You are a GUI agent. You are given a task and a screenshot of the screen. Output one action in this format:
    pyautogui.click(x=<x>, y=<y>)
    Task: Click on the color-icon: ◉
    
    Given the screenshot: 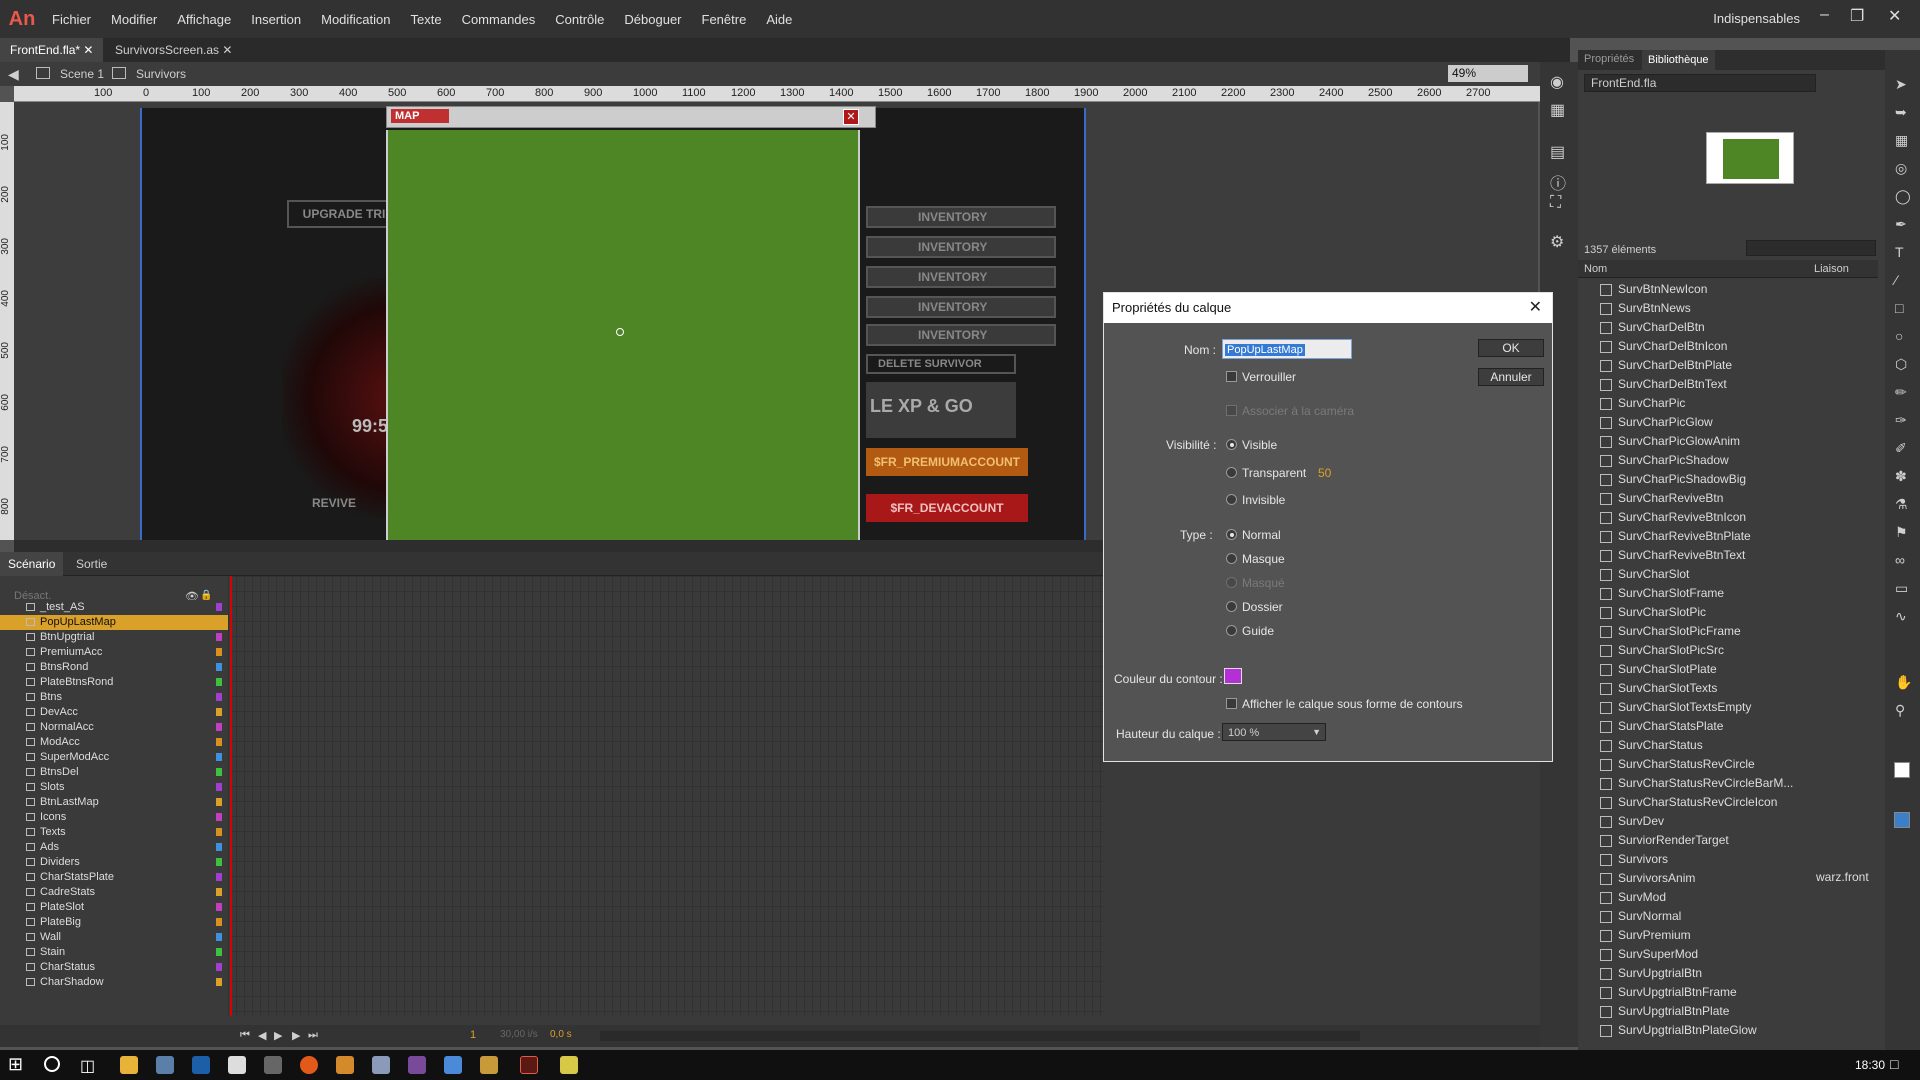 What is the action you would take?
    pyautogui.click(x=1557, y=82)
    